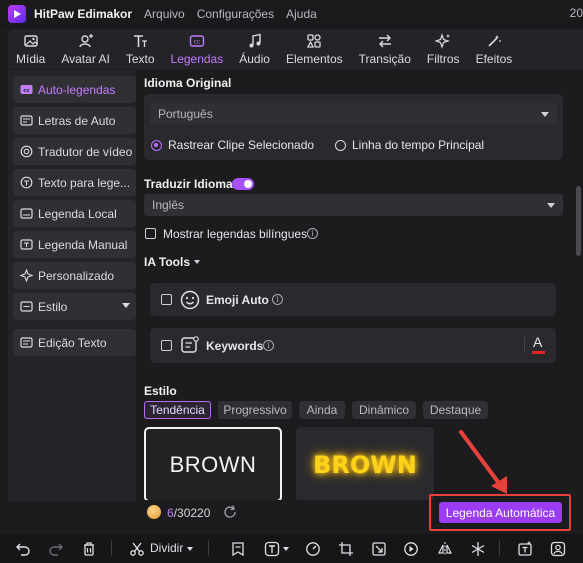 The image size is (583, 563). What do you see at coordinates (83, 244) in the screenshot?
I see `sidebar-item-label: Legenda Manual` at bounding box center [83, 244].